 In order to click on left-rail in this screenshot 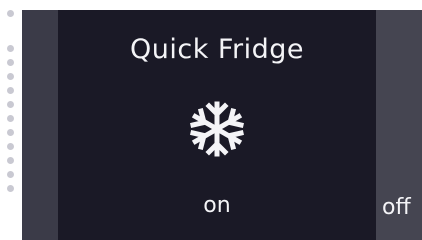, I will do `click(40, 125)`.